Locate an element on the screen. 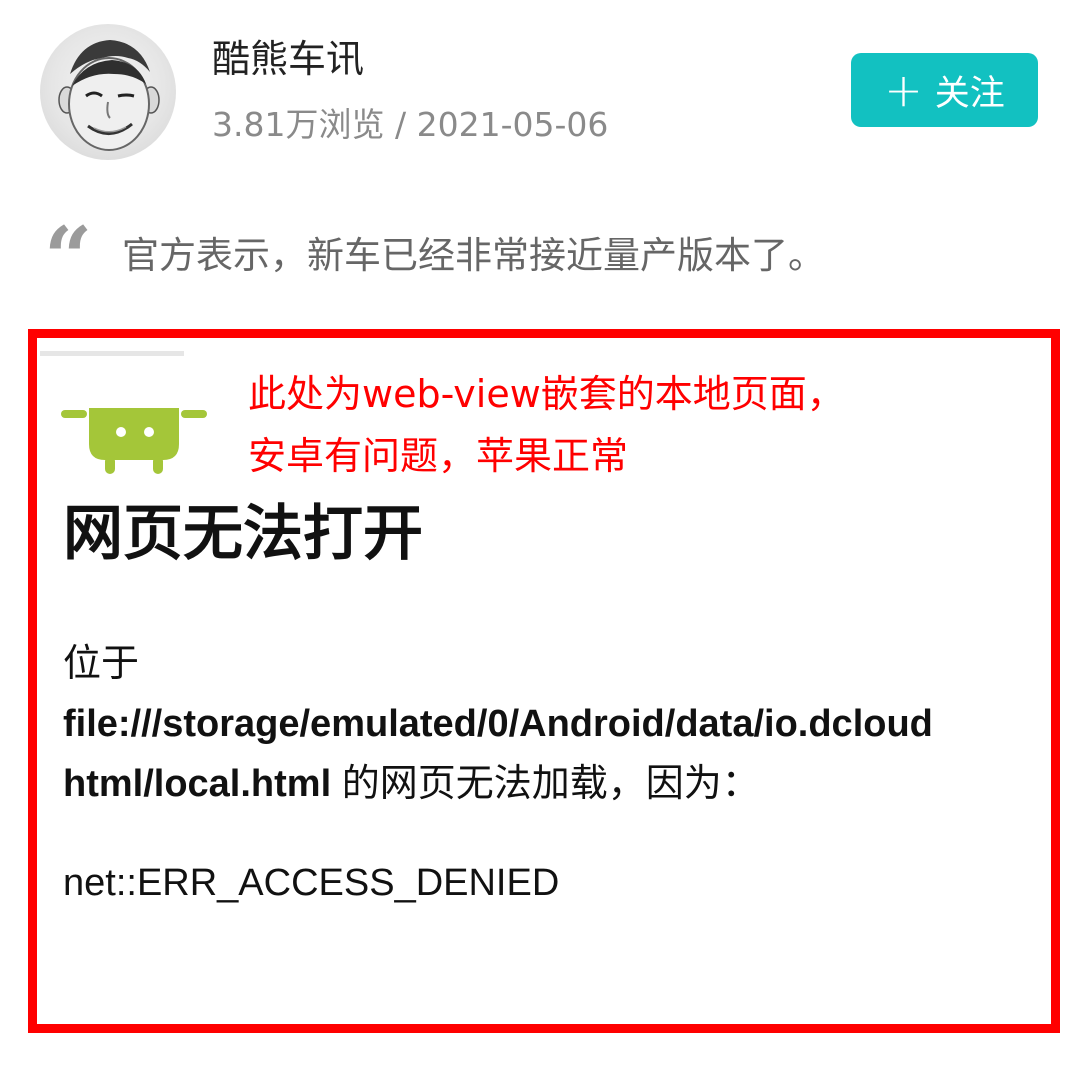  error-title: 网页无法打开 is located at coordinates (243, 534).